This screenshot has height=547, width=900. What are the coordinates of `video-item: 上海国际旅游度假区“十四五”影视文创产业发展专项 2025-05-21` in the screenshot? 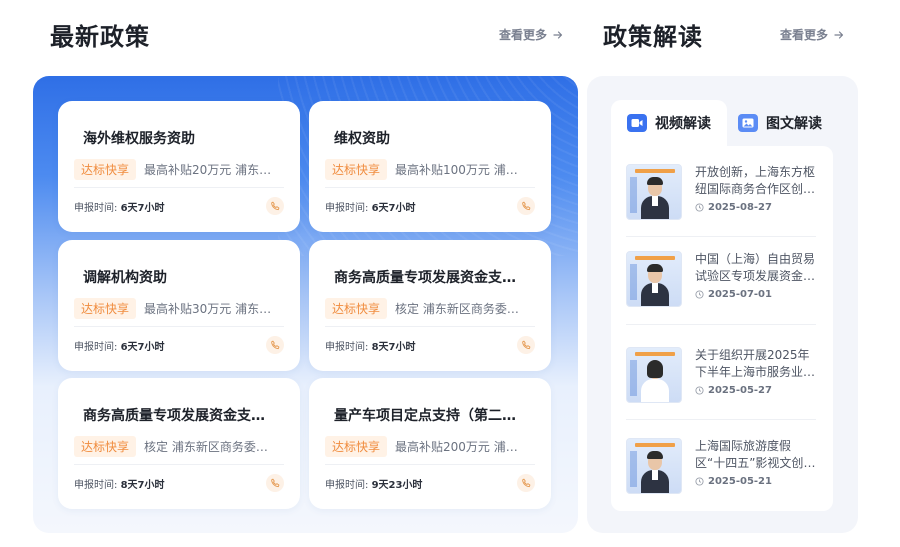 It's located at (722, 466).